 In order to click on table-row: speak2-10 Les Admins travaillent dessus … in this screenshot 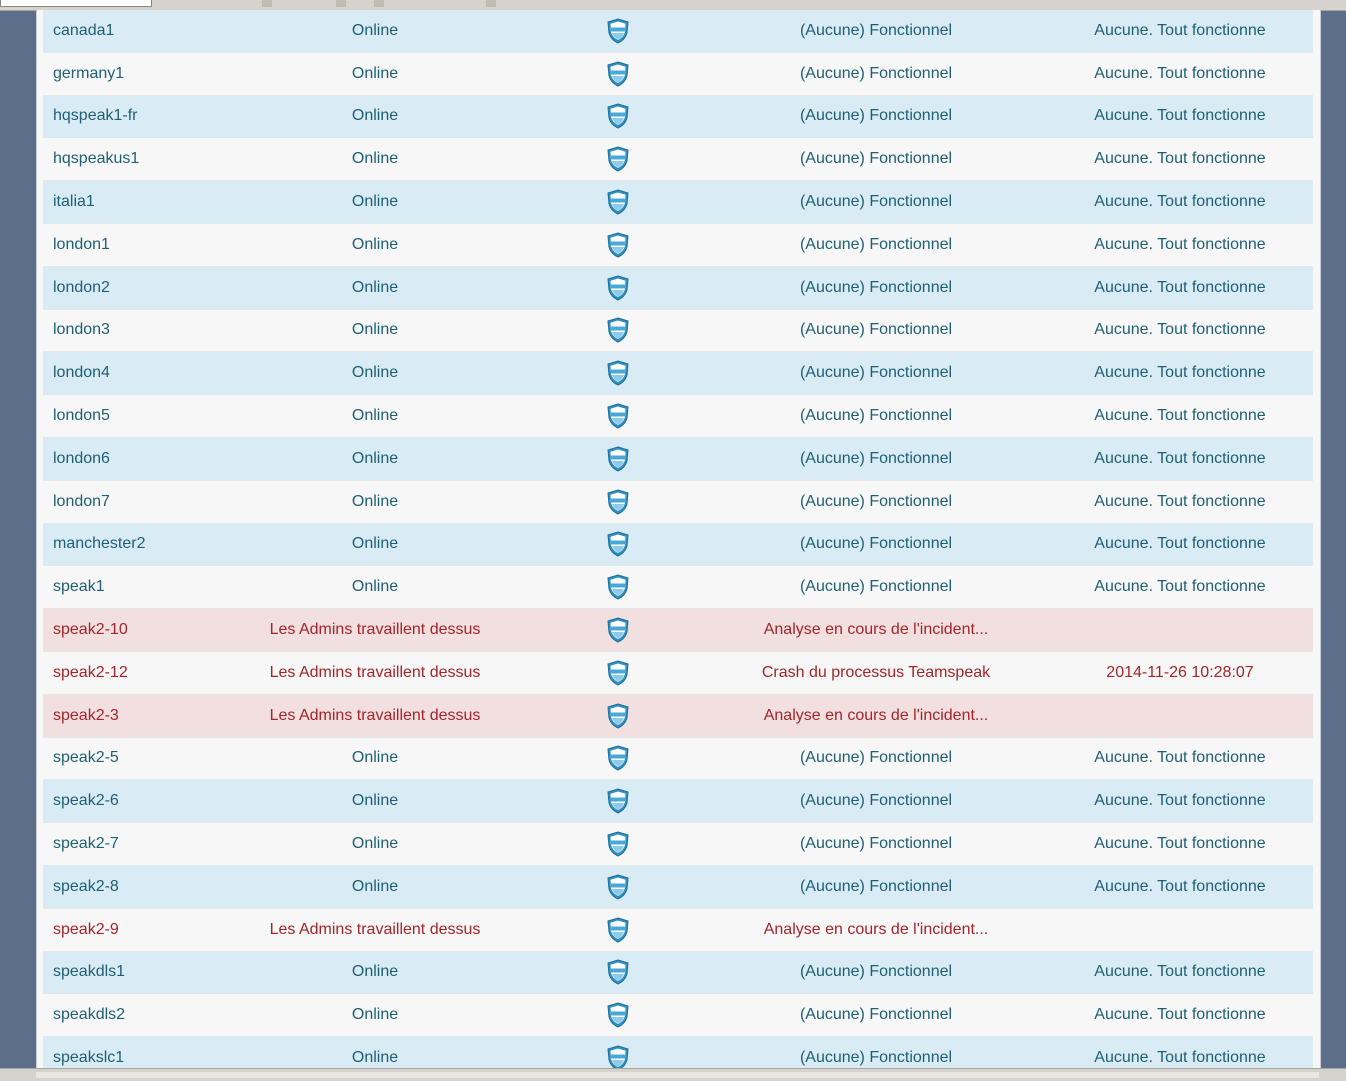, I will do `click(678, 630)`.